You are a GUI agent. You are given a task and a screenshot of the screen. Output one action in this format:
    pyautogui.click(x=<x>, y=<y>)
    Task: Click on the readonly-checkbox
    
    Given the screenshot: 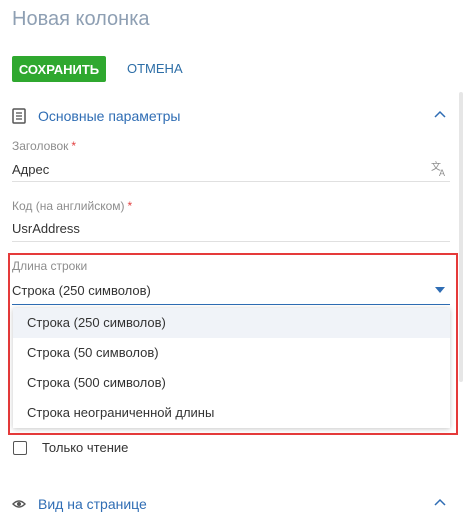 What is the action you would take?
    pyautogui.click(x=20, y=448)
    